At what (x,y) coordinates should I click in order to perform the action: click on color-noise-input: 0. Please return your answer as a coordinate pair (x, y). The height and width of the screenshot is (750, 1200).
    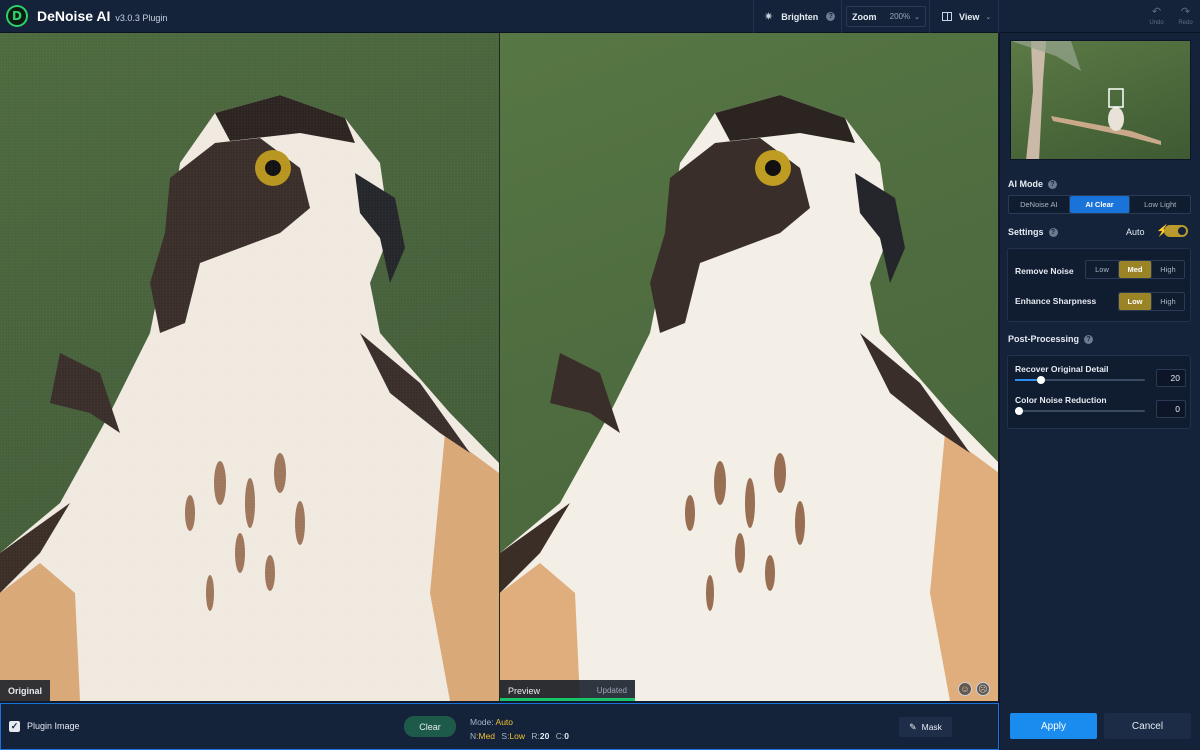
    Looking at the image, I should click on (1171, 409).